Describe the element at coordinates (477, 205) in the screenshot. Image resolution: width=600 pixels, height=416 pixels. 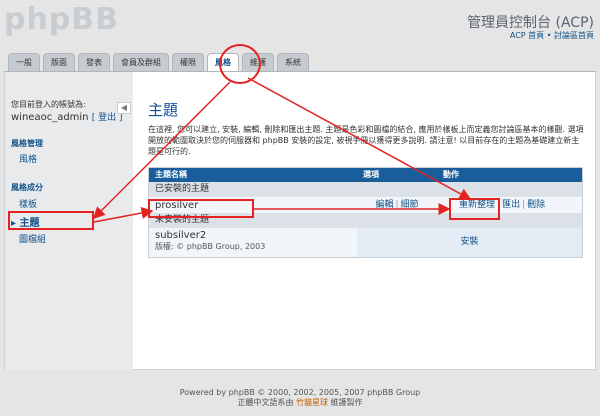
I see `refresh-link: 重新整理` at that location.